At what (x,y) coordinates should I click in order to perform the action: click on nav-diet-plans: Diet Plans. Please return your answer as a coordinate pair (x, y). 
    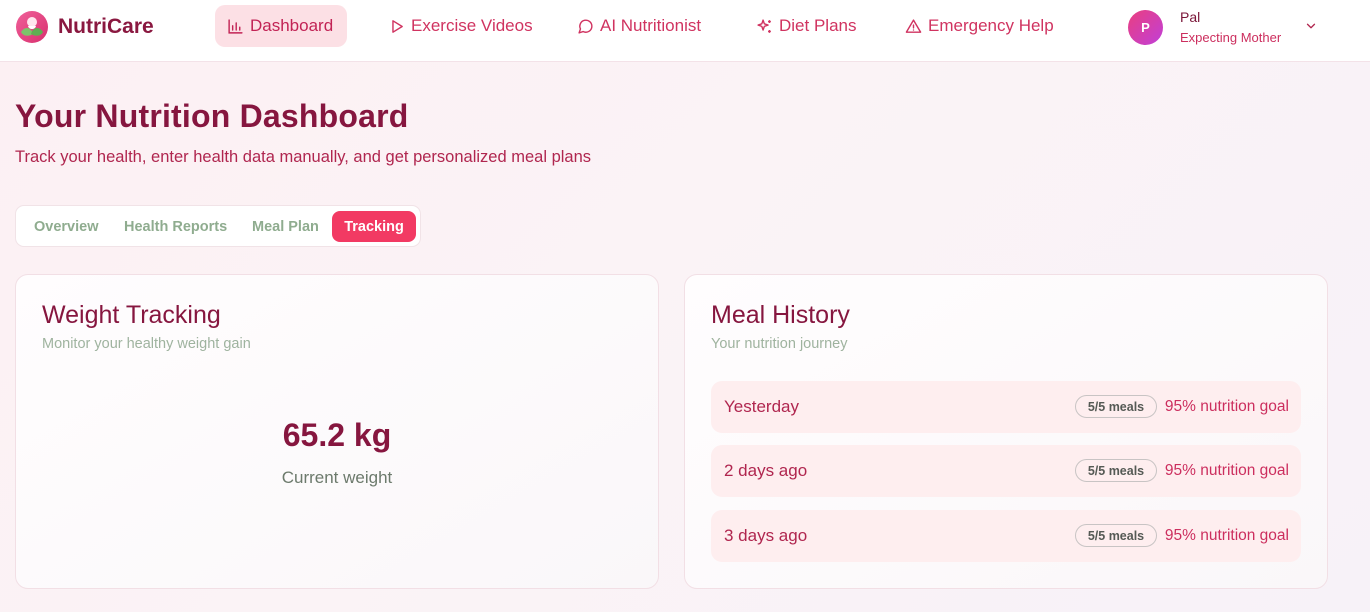
    Looking at the image, I should click on (806, 26).